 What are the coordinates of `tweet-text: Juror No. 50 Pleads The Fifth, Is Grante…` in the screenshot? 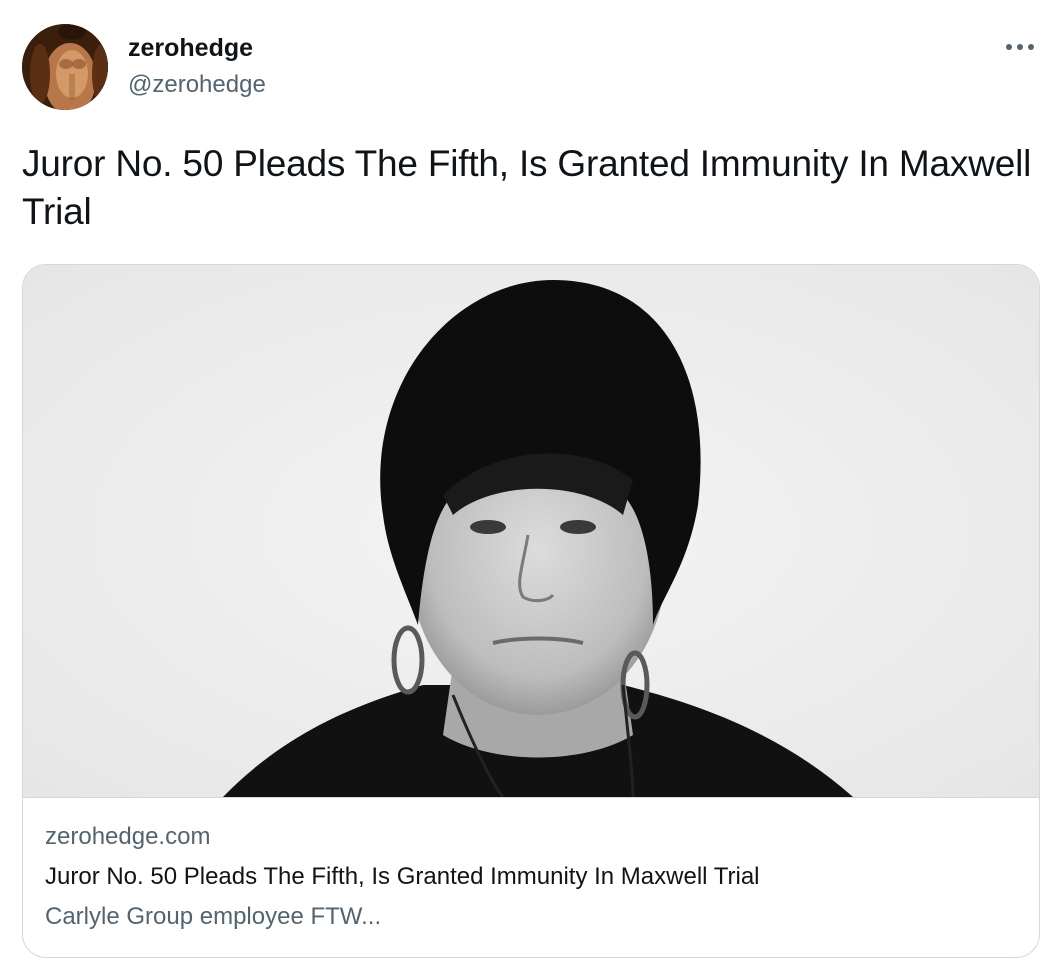 It's located at (527, 187).